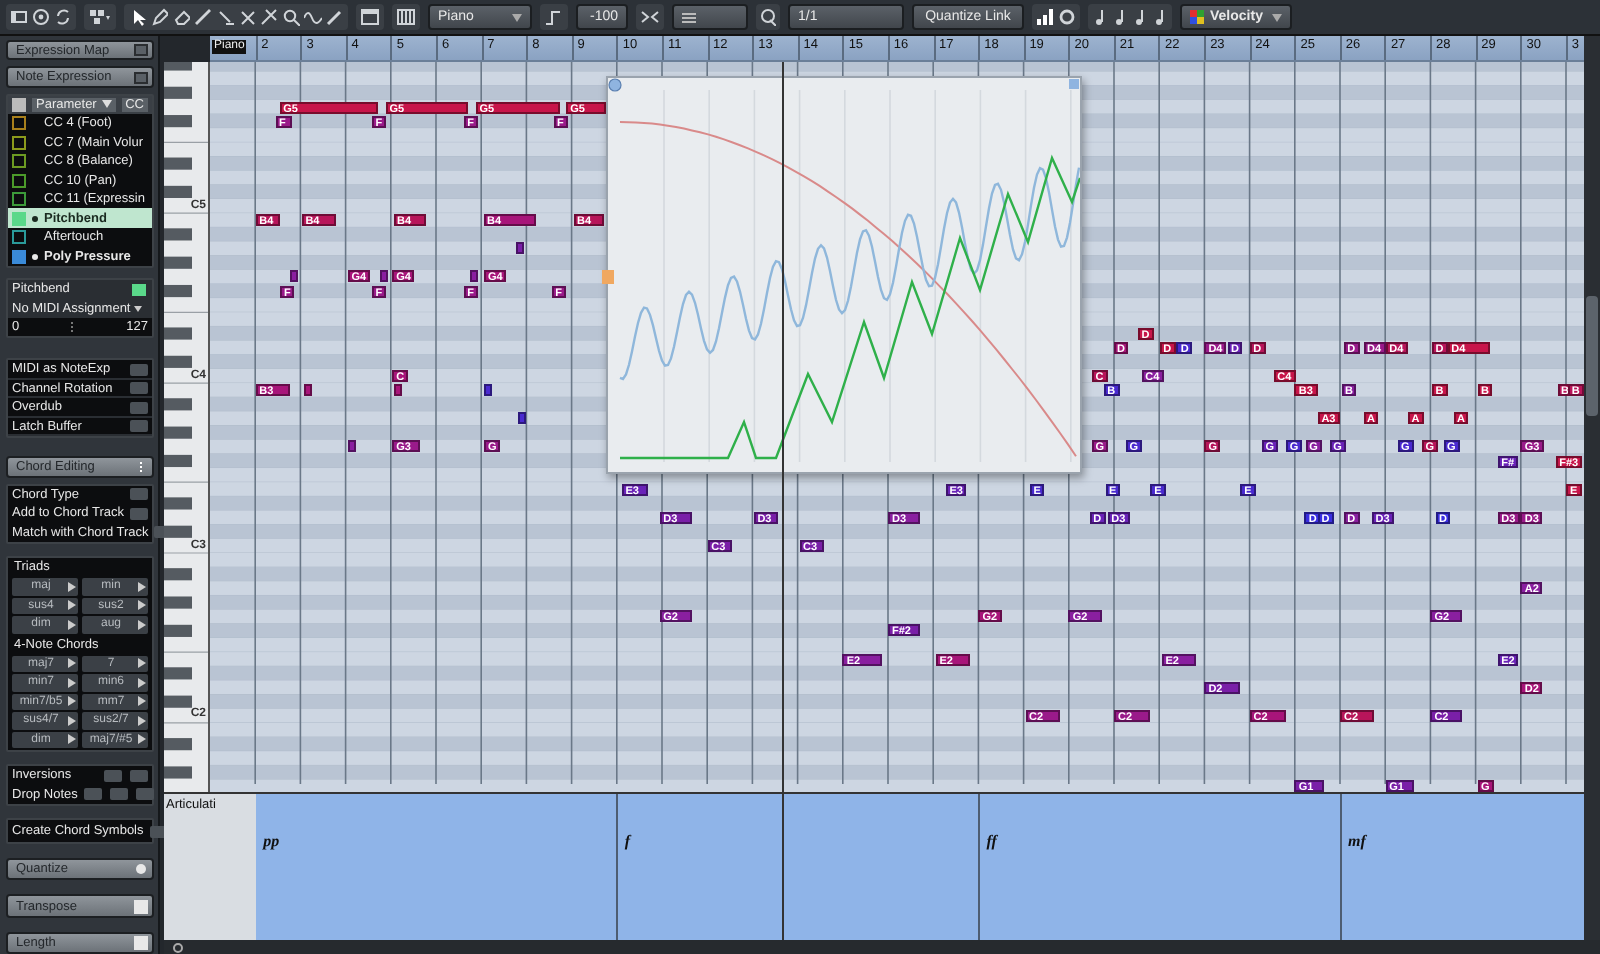 The width and height of the screenshot is (1600, 954). What do you see at coordinates (1197, 17) in the screenshot?
I see `palette-icon` at bounding box center [1197, 17].